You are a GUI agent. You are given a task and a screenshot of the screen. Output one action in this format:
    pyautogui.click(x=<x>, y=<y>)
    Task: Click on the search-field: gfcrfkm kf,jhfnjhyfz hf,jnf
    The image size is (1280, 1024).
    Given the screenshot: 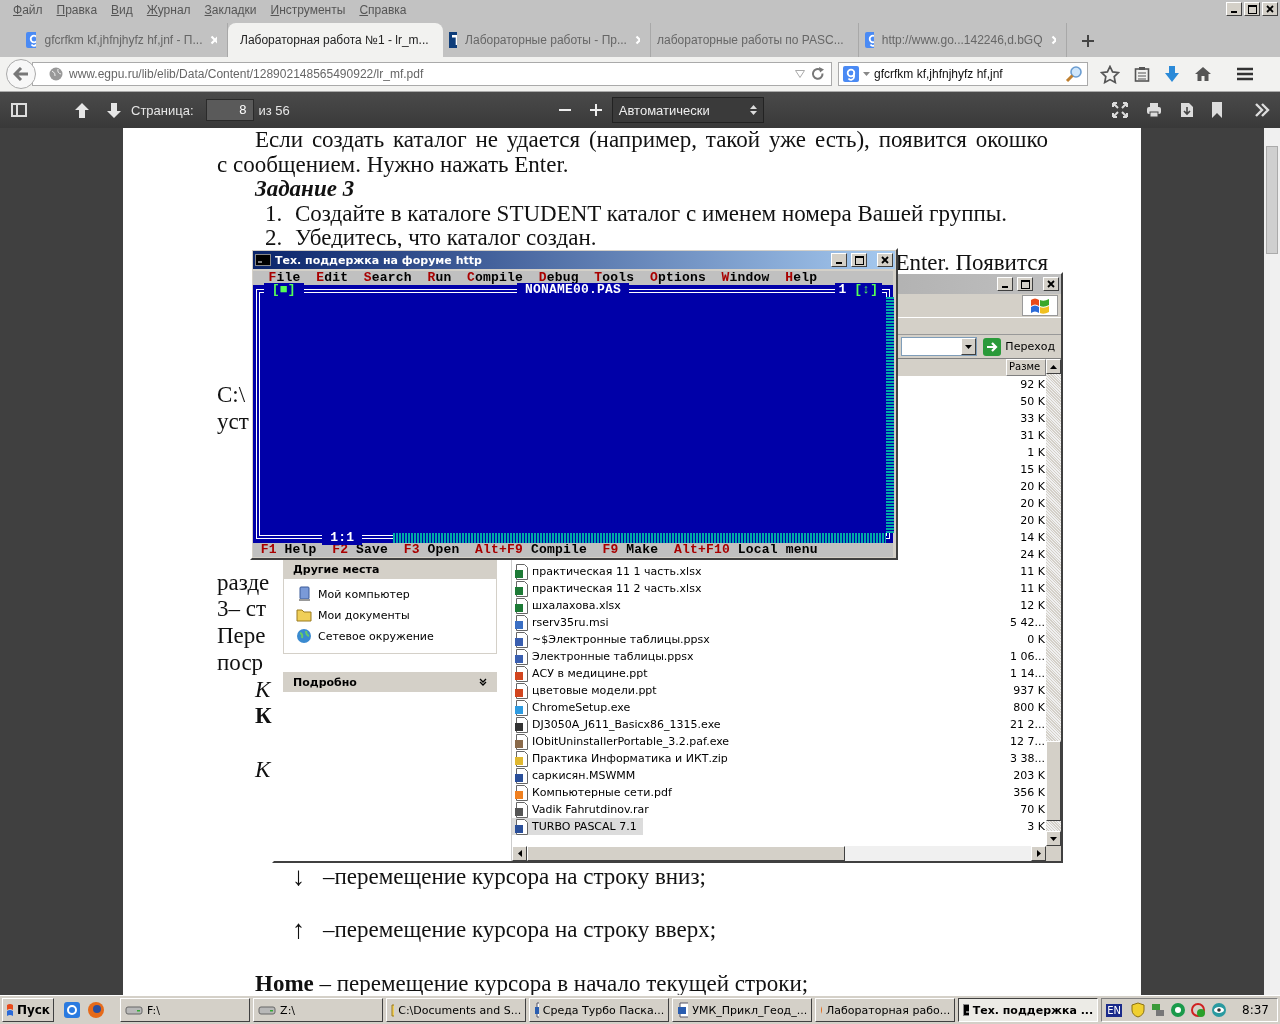 What is the action you would take?
    pyautogui.click(x=963, y=74)
    